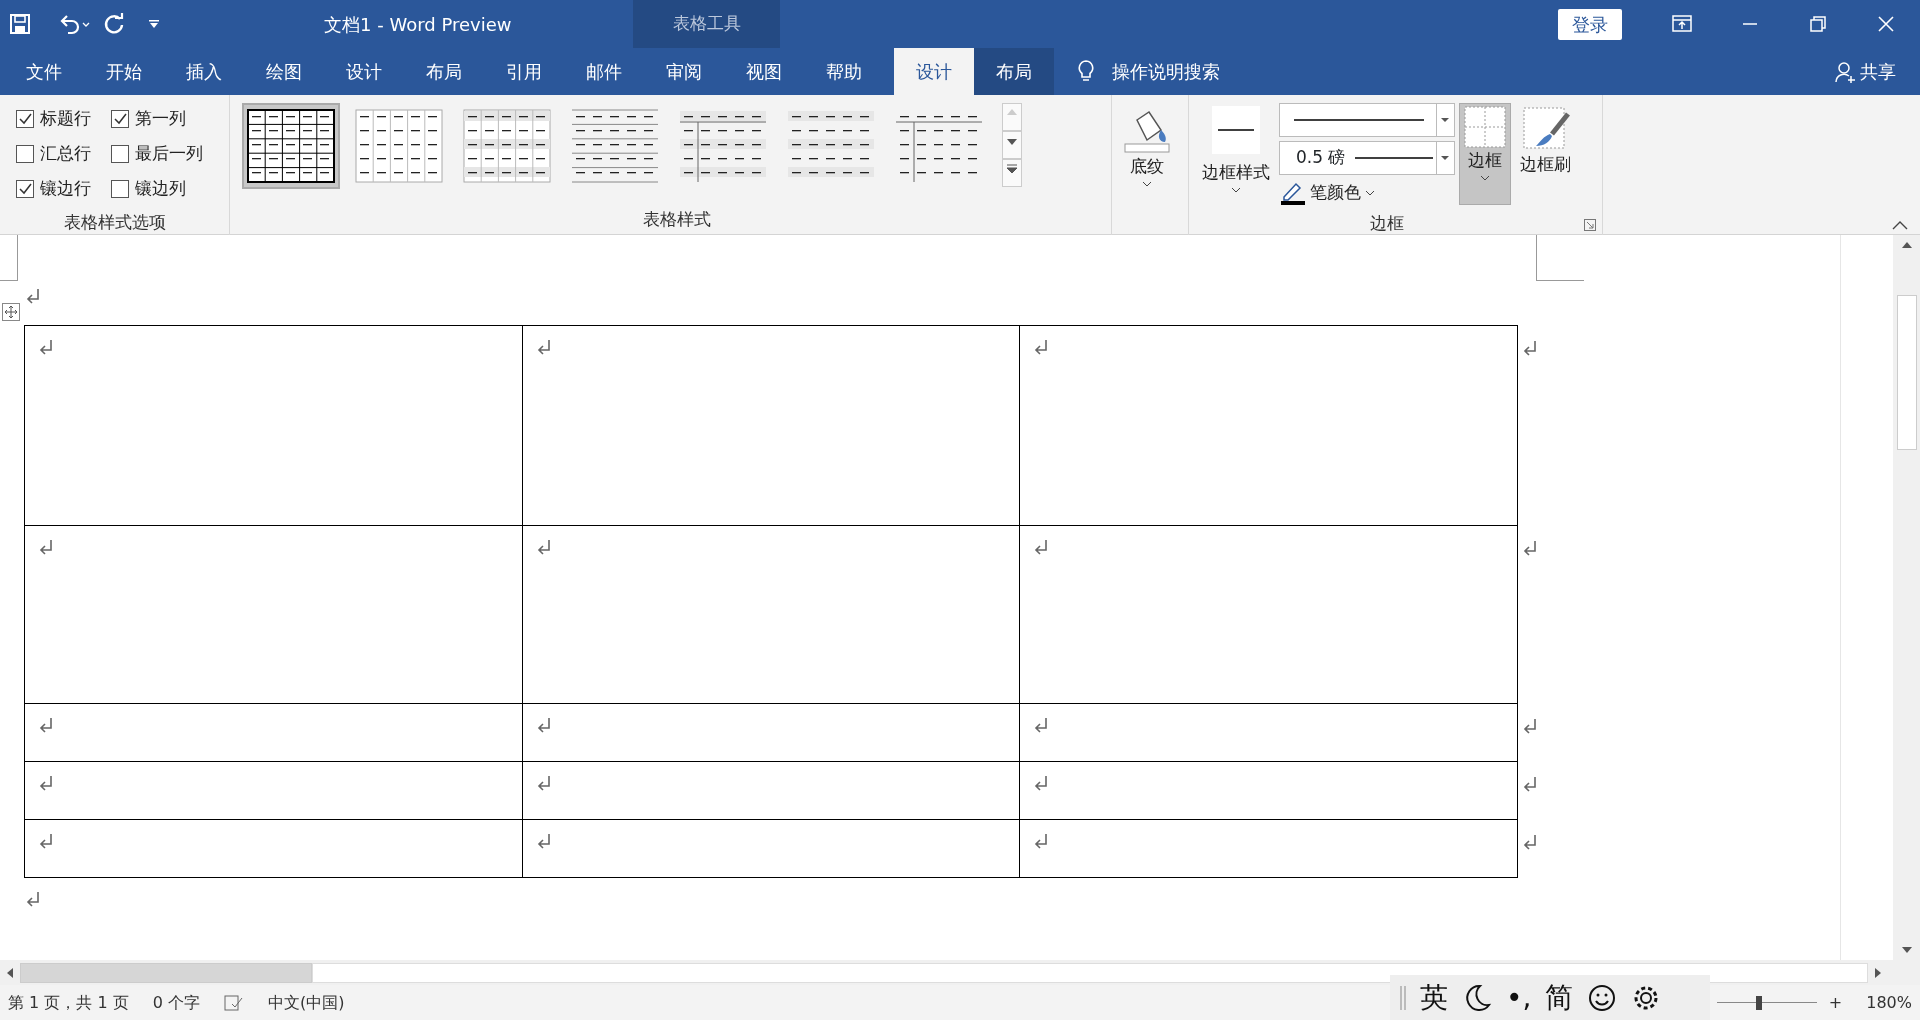  Describe the element at coordinates (233, 1002) in the screenshot. I see `proofing-icon` at that location.